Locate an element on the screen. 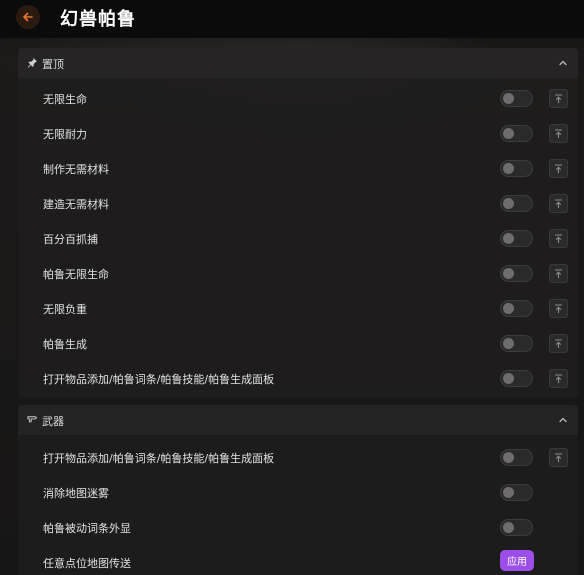 This screenshot has width=584, height=575. list-item: 无限生命 is located at coordinates (298, 98).